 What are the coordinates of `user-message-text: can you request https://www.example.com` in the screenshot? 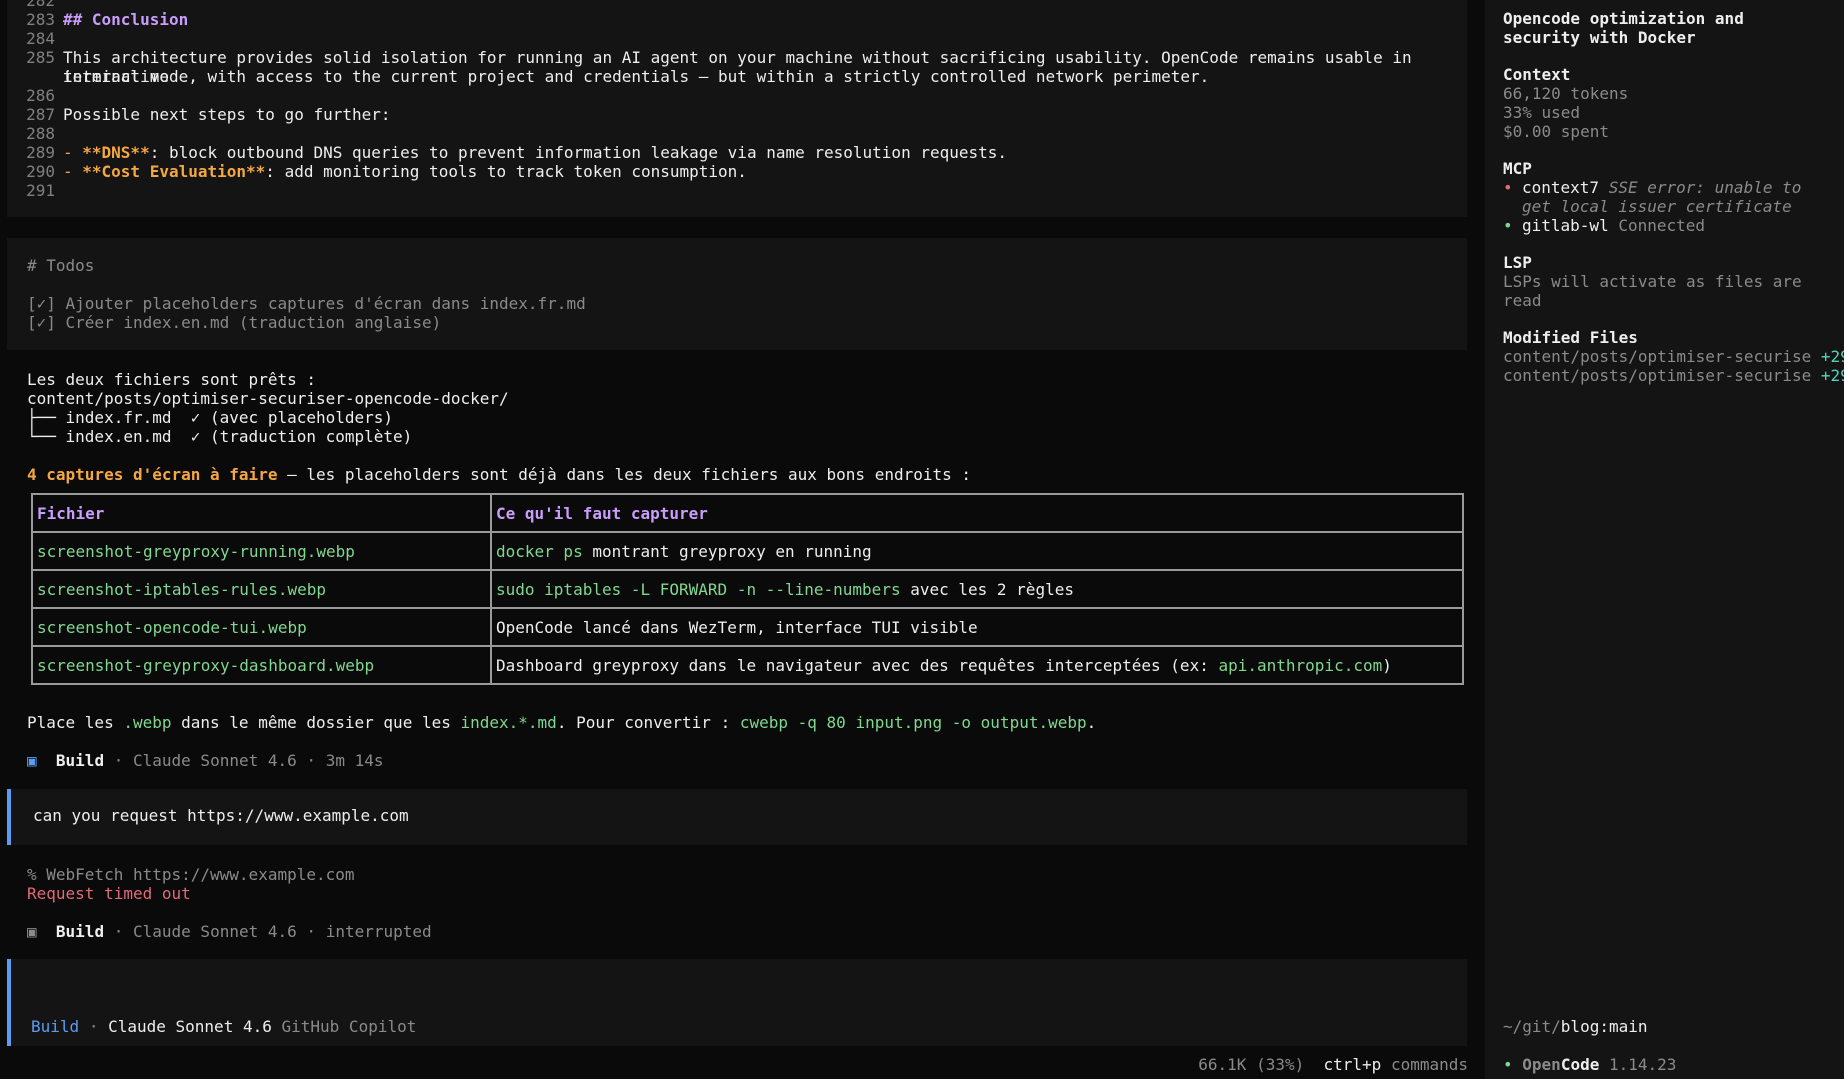 It's located at (221, 815).